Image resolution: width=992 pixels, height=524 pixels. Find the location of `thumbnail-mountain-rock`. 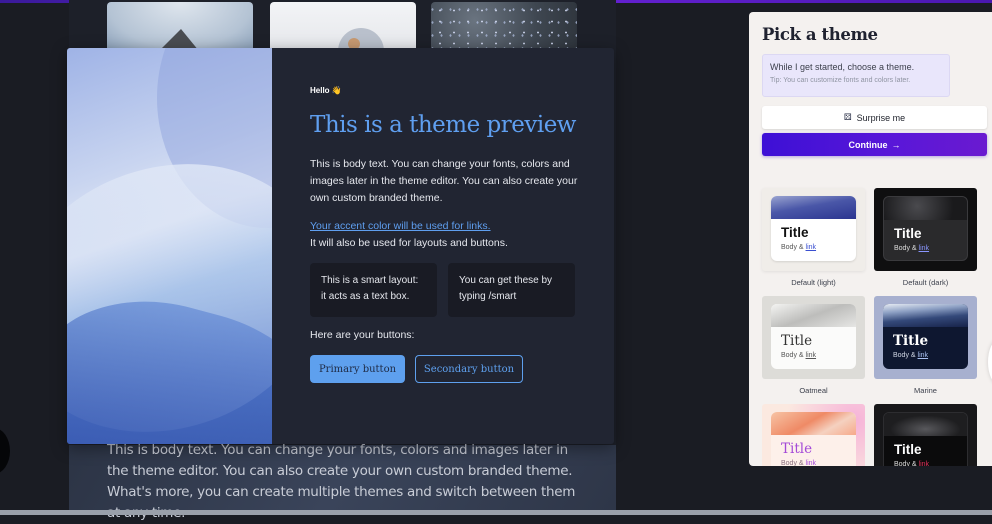

thumbnail-mountain-rock is located at coordinates (180, 25).